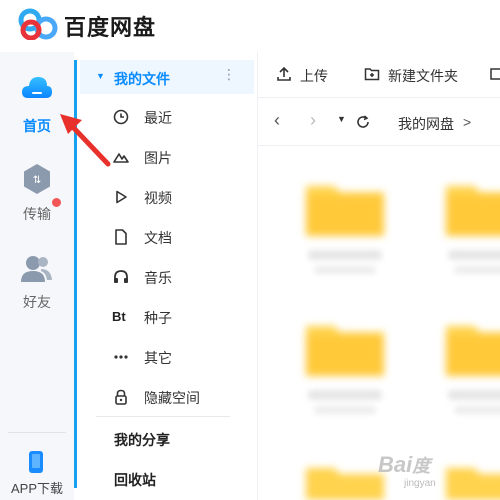  I want to click on toolbar-overflow-icon, so click(495, 74).